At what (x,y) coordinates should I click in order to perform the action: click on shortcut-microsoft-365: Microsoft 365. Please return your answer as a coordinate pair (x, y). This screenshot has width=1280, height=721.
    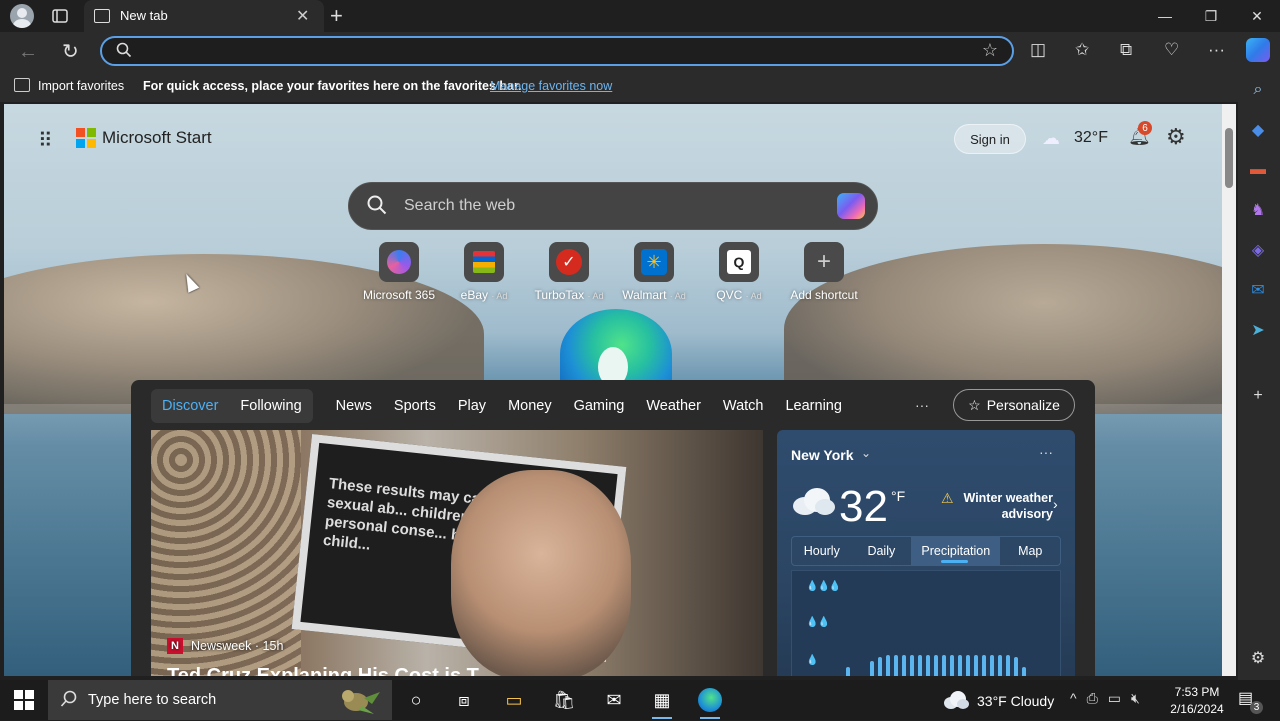
    Looking at the image, I should click on (399, 274).